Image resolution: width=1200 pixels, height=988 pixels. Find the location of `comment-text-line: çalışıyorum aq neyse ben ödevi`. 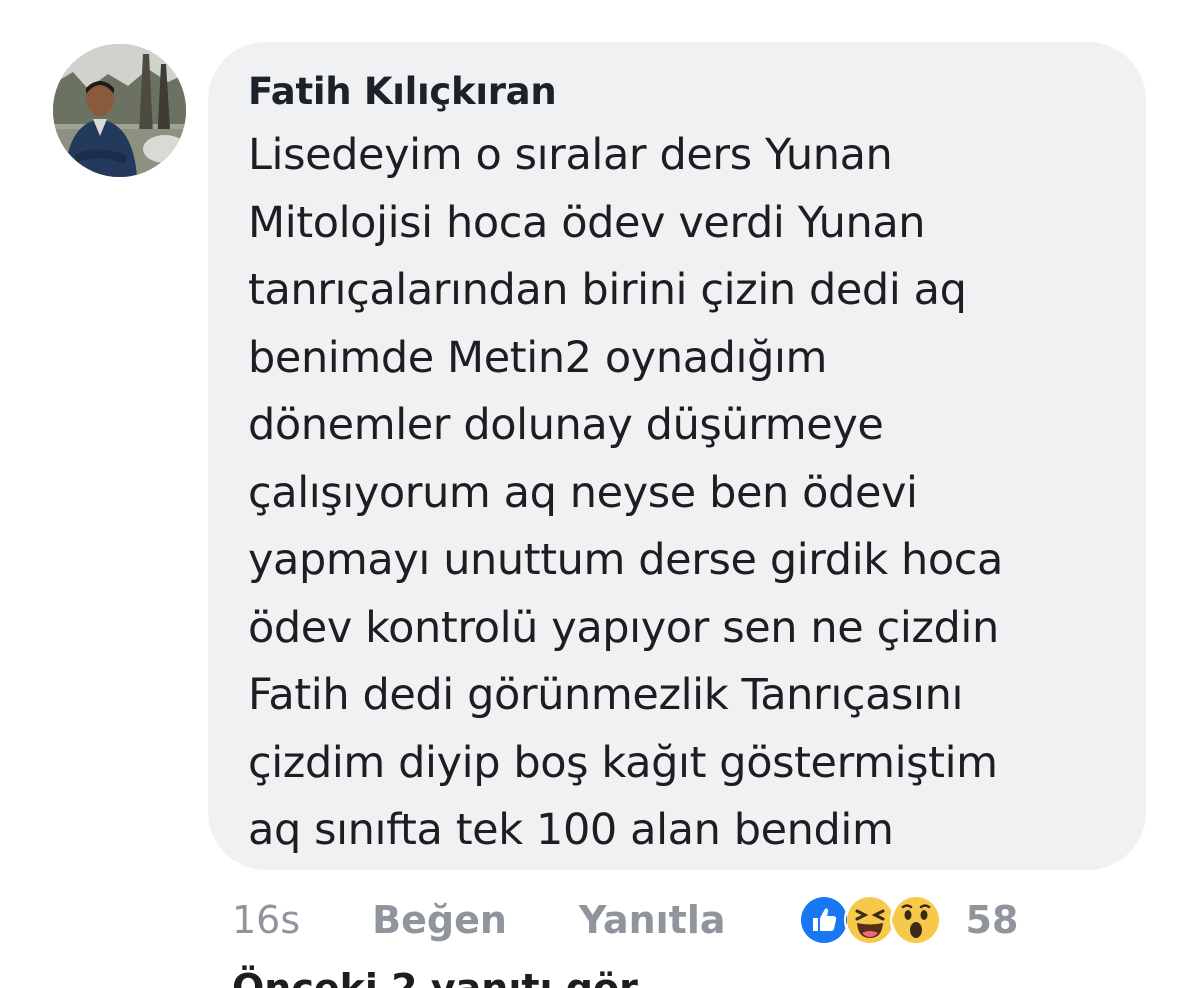

comment-text-line: çalışıyorum aq neyse ben ödevi is located at coordinates (583, 492).